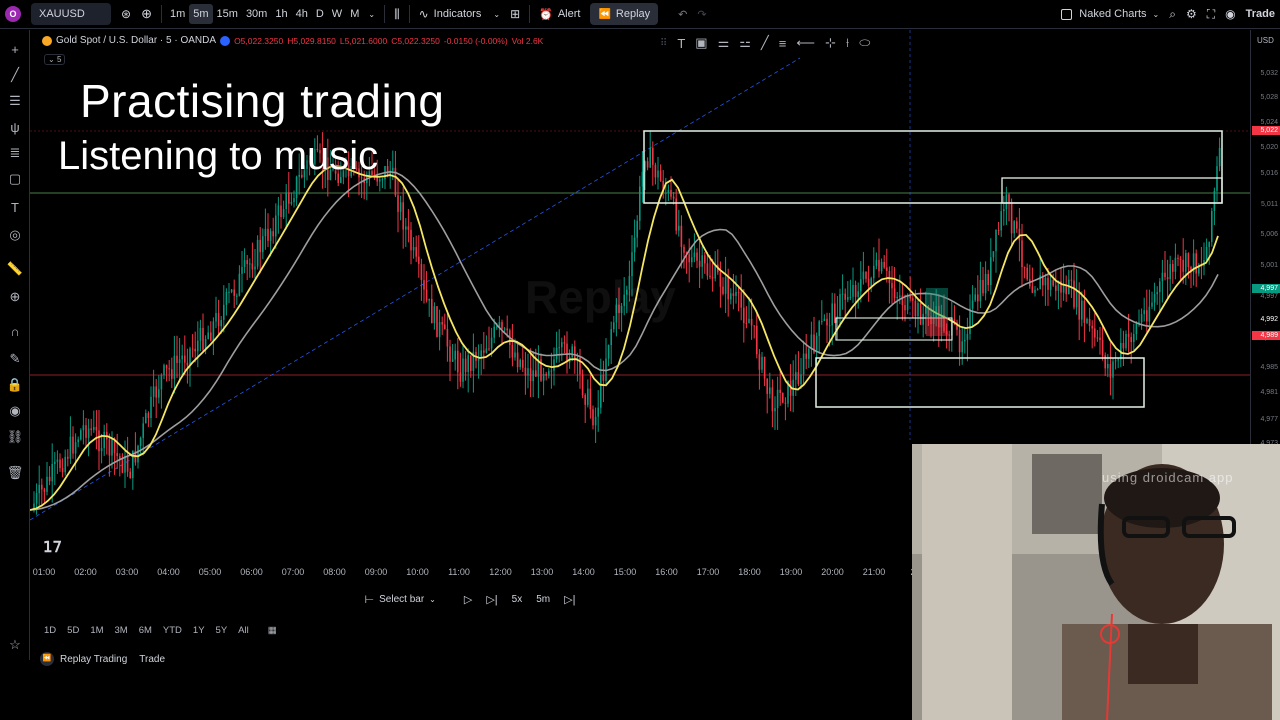  Describe the element at coordinates (663, 43) in the screenshot. I see `drag-handle-icon: ⠿` at that location.